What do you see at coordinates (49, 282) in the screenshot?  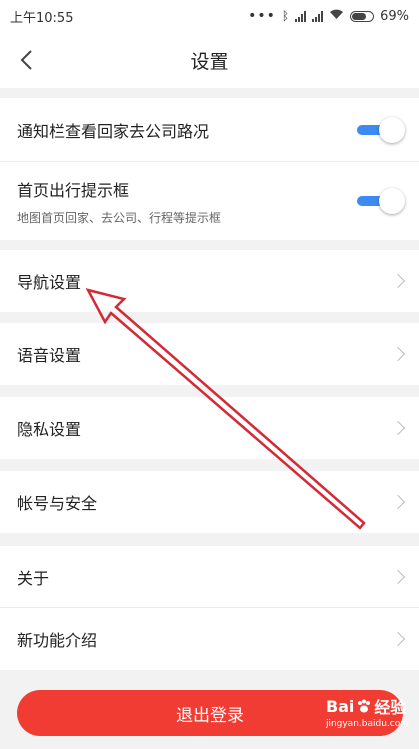 I see `menu-item-navigation-label: 导航设置` at bounding box center [49, 282].